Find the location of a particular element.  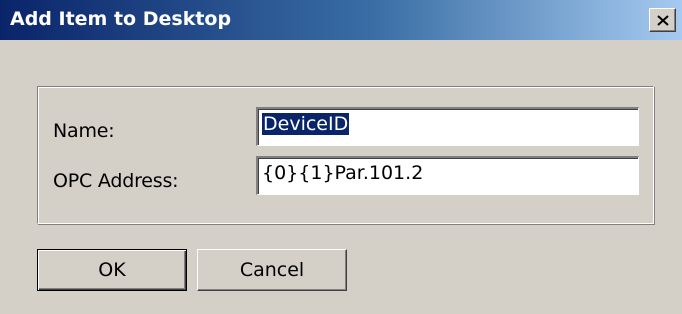

opc-address-value: {0}{1}Par.101.2 is located at coordinates (343, 173).